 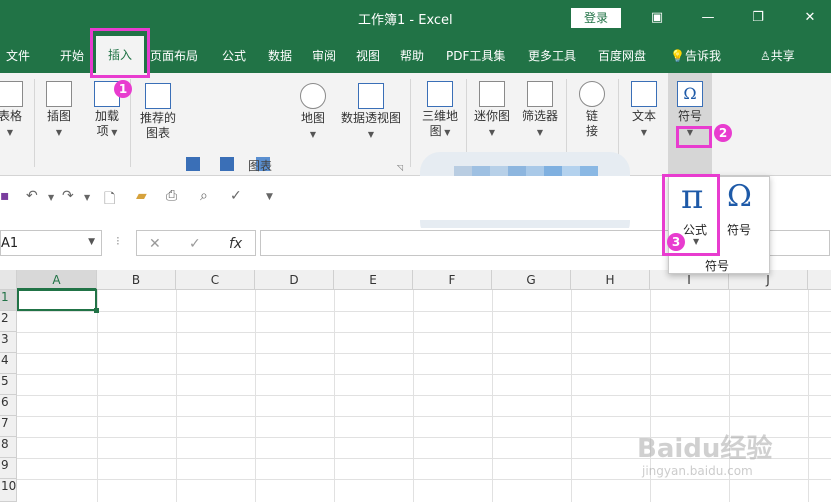 What do you see at coordinates (51, 197) in the screenshot?
I see `undo-dropdown-icon: ▼` at bounding box center [51, 197].